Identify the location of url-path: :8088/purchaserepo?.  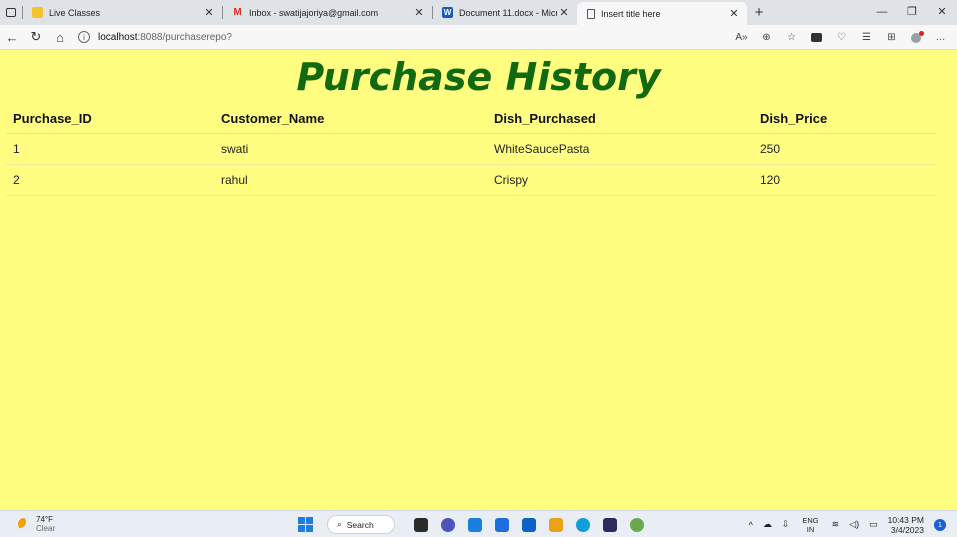
(184, 37).